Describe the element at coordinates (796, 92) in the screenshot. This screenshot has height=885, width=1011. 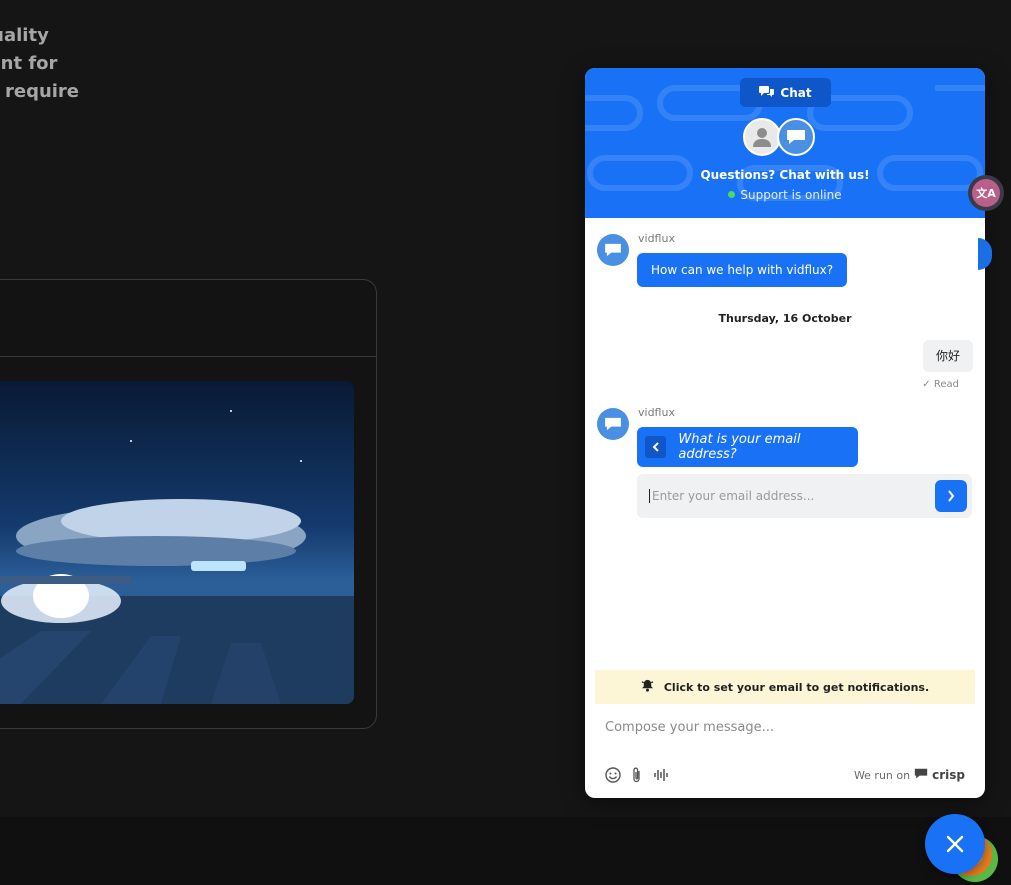
I see `tab-chat-label: Chat` at that location.